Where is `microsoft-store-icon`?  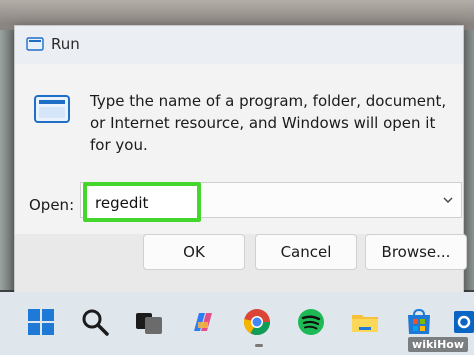 microsoft-store-icon is located at coordinates (419, 322).